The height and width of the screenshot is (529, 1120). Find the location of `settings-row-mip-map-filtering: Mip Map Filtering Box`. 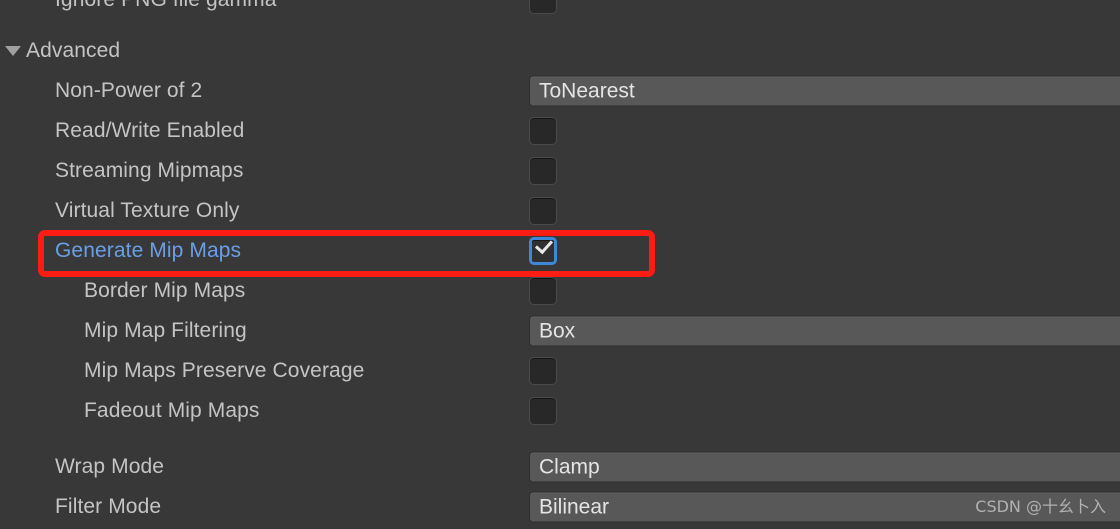

settings-row-mip-map-filtering: Mip Map Filtering Box is located at coordinates (560, 331).